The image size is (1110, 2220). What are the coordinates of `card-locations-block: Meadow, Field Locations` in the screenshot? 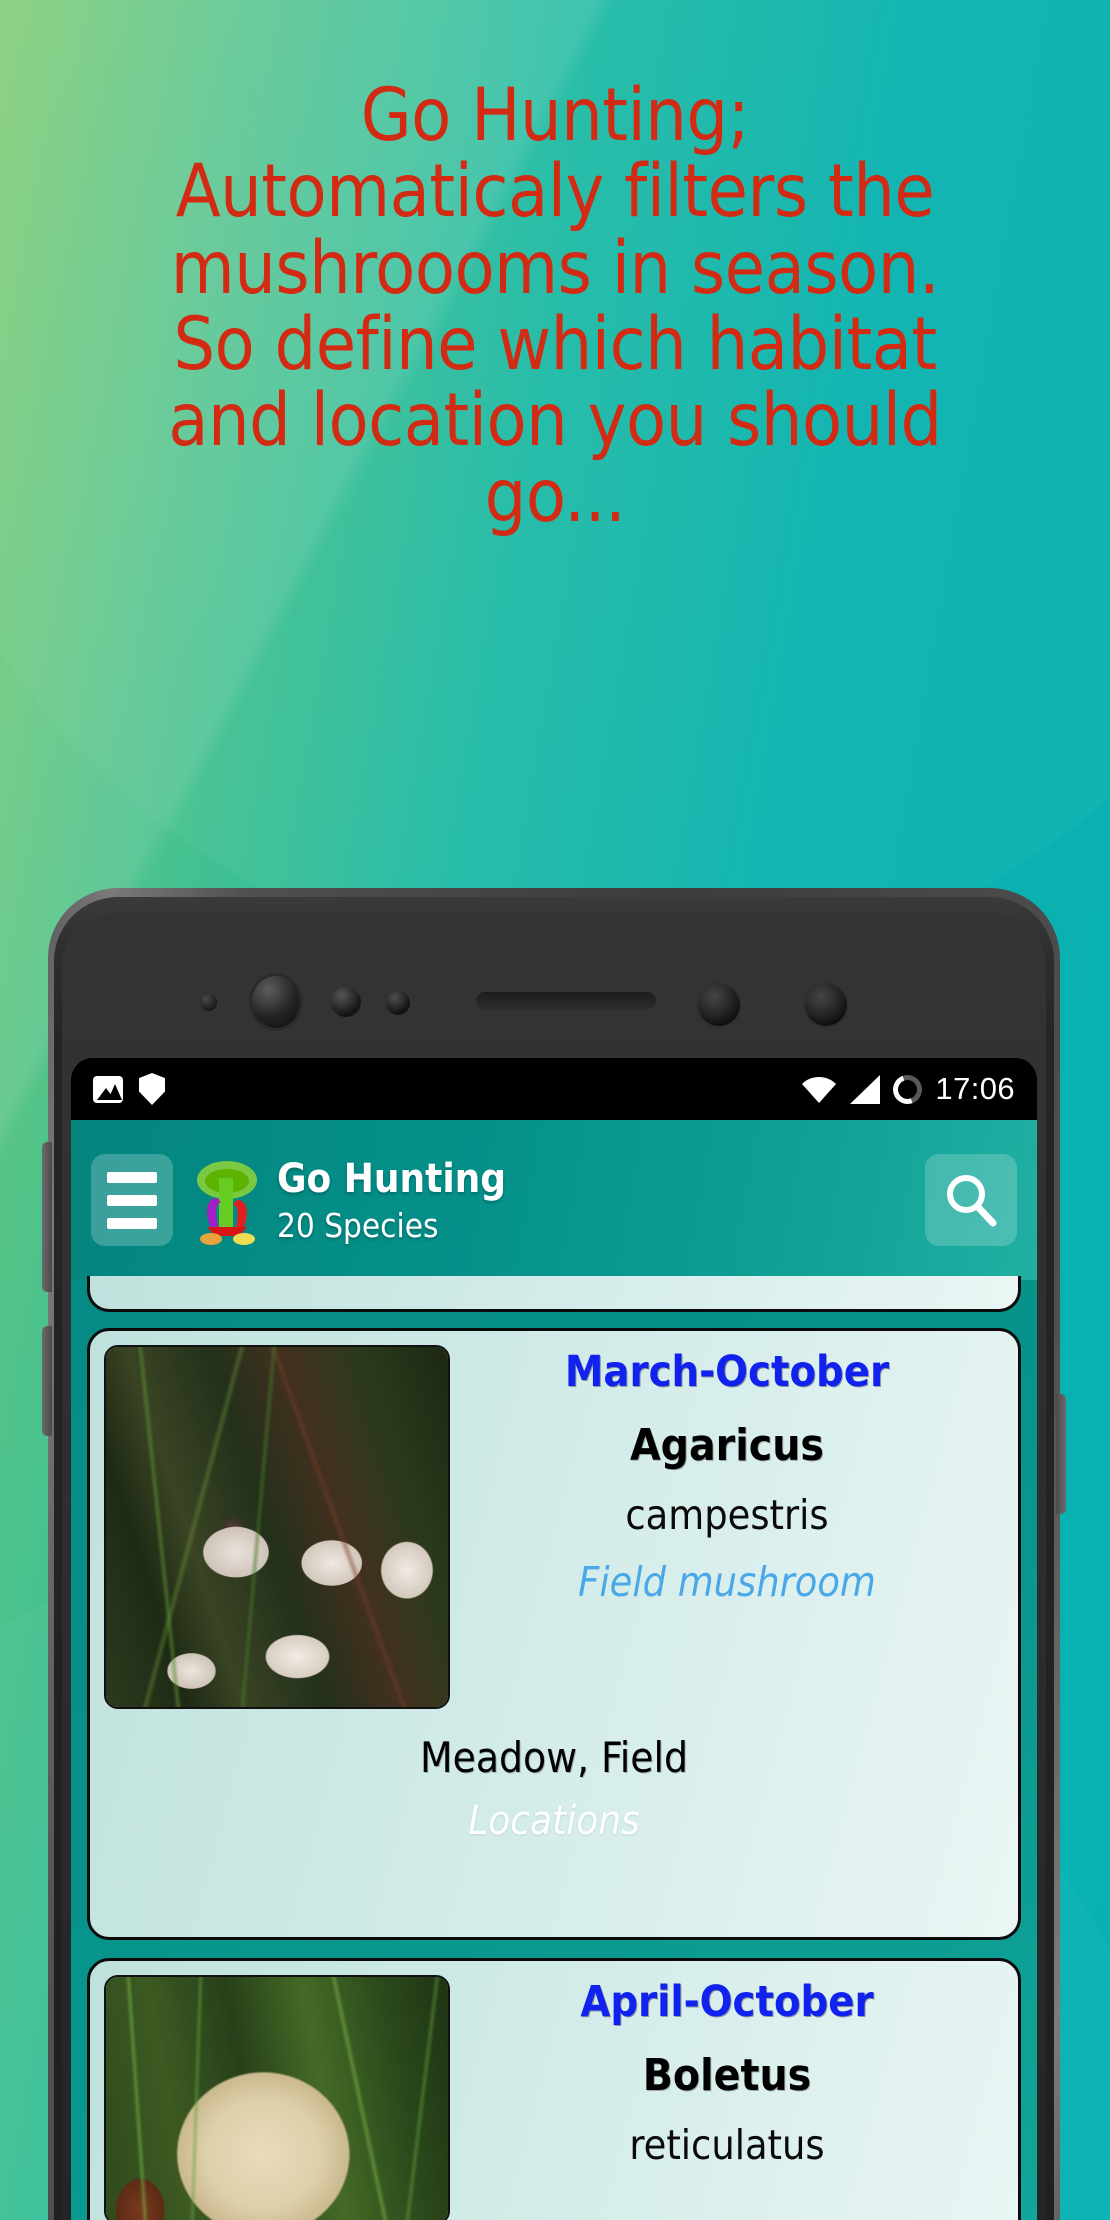 It's located at (554, 1788).